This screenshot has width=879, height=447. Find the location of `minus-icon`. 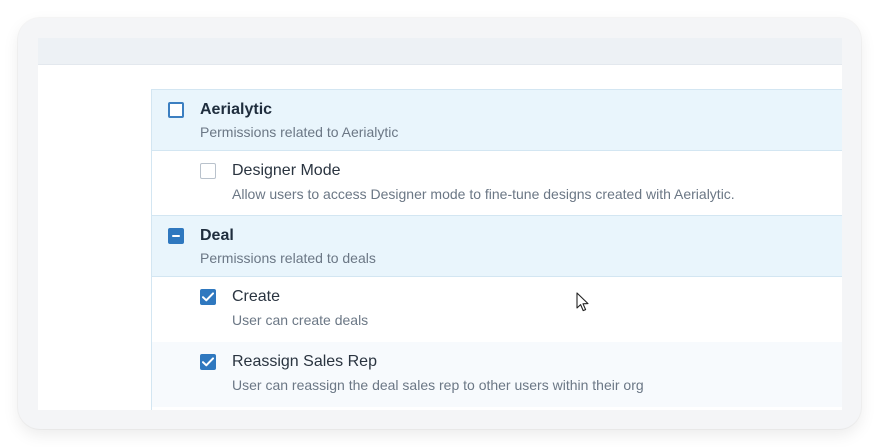

minus-icon is located at coordinates (176, 236).